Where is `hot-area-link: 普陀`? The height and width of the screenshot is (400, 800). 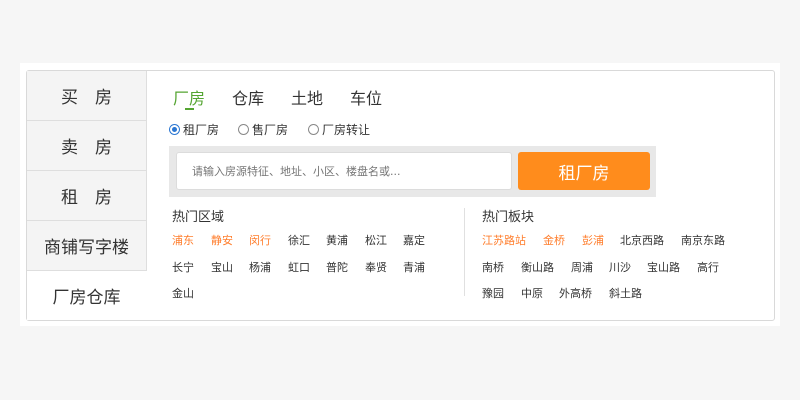 hot-area-link: 普陀 is located at coordinates (337, 267).